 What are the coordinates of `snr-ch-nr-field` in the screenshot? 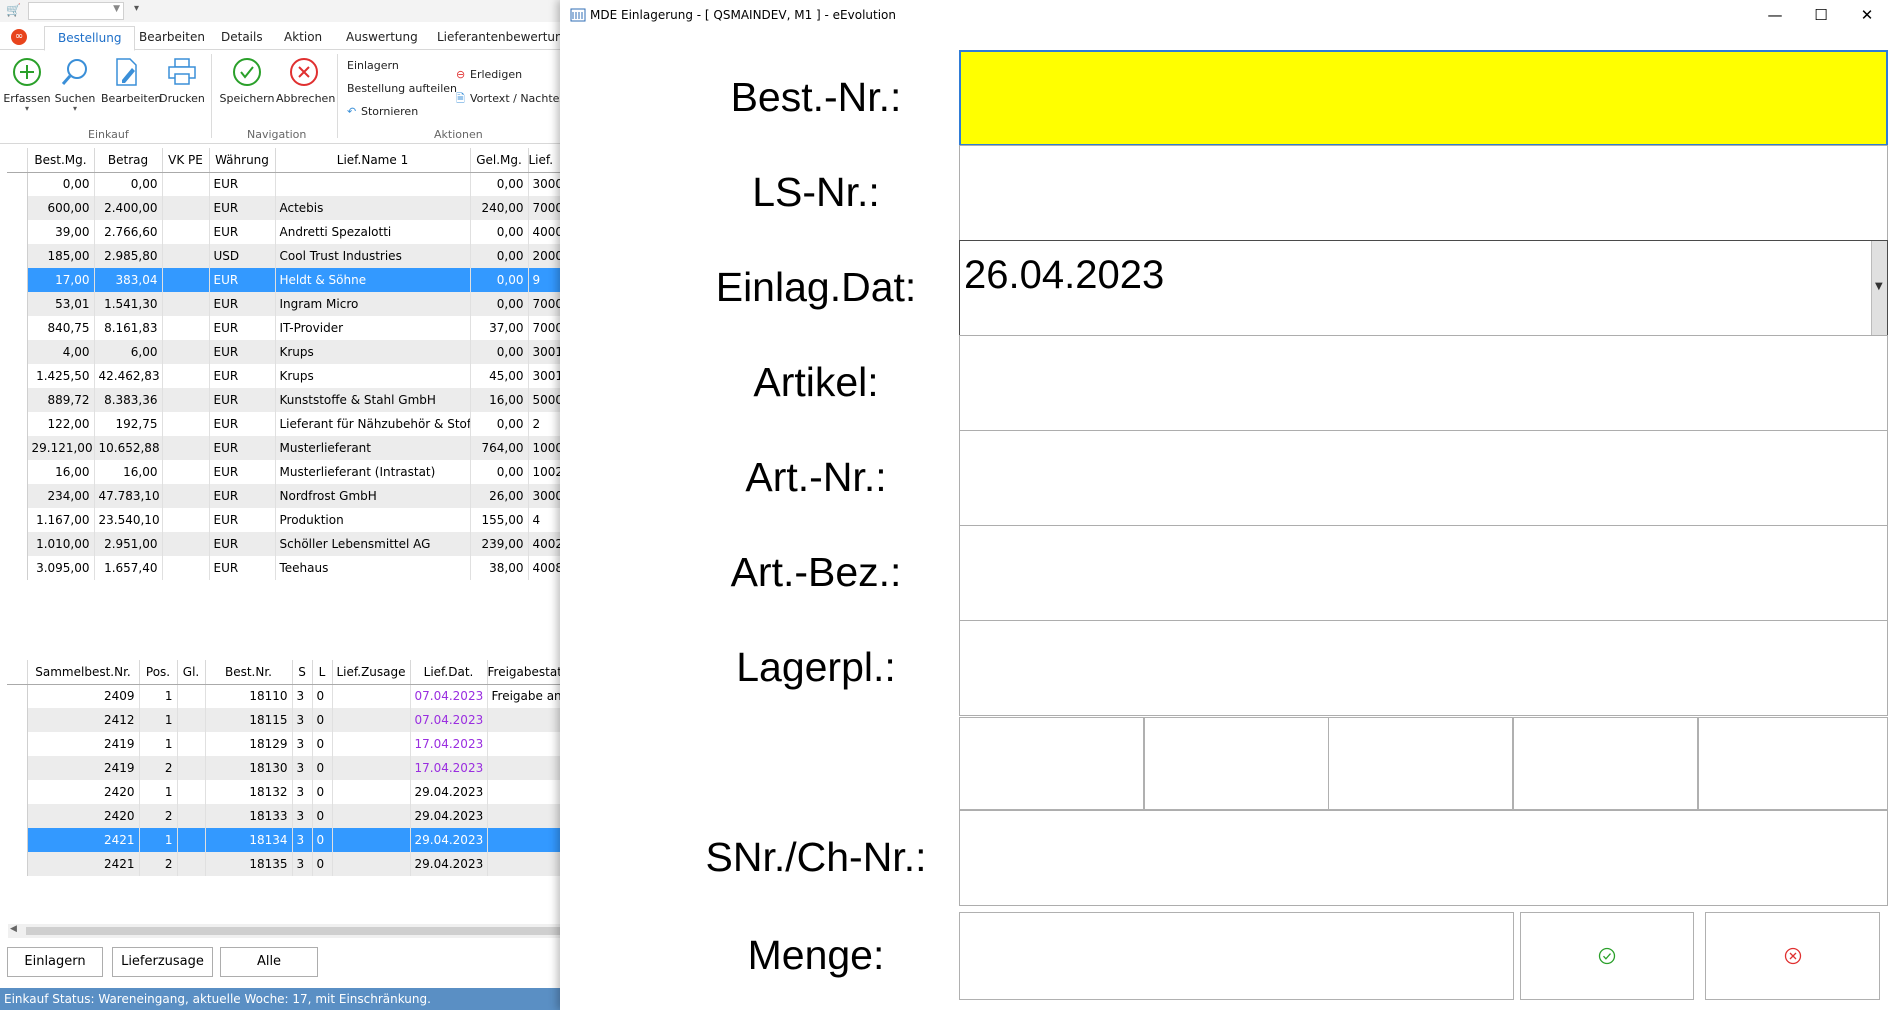 It's located at (1423, 858).